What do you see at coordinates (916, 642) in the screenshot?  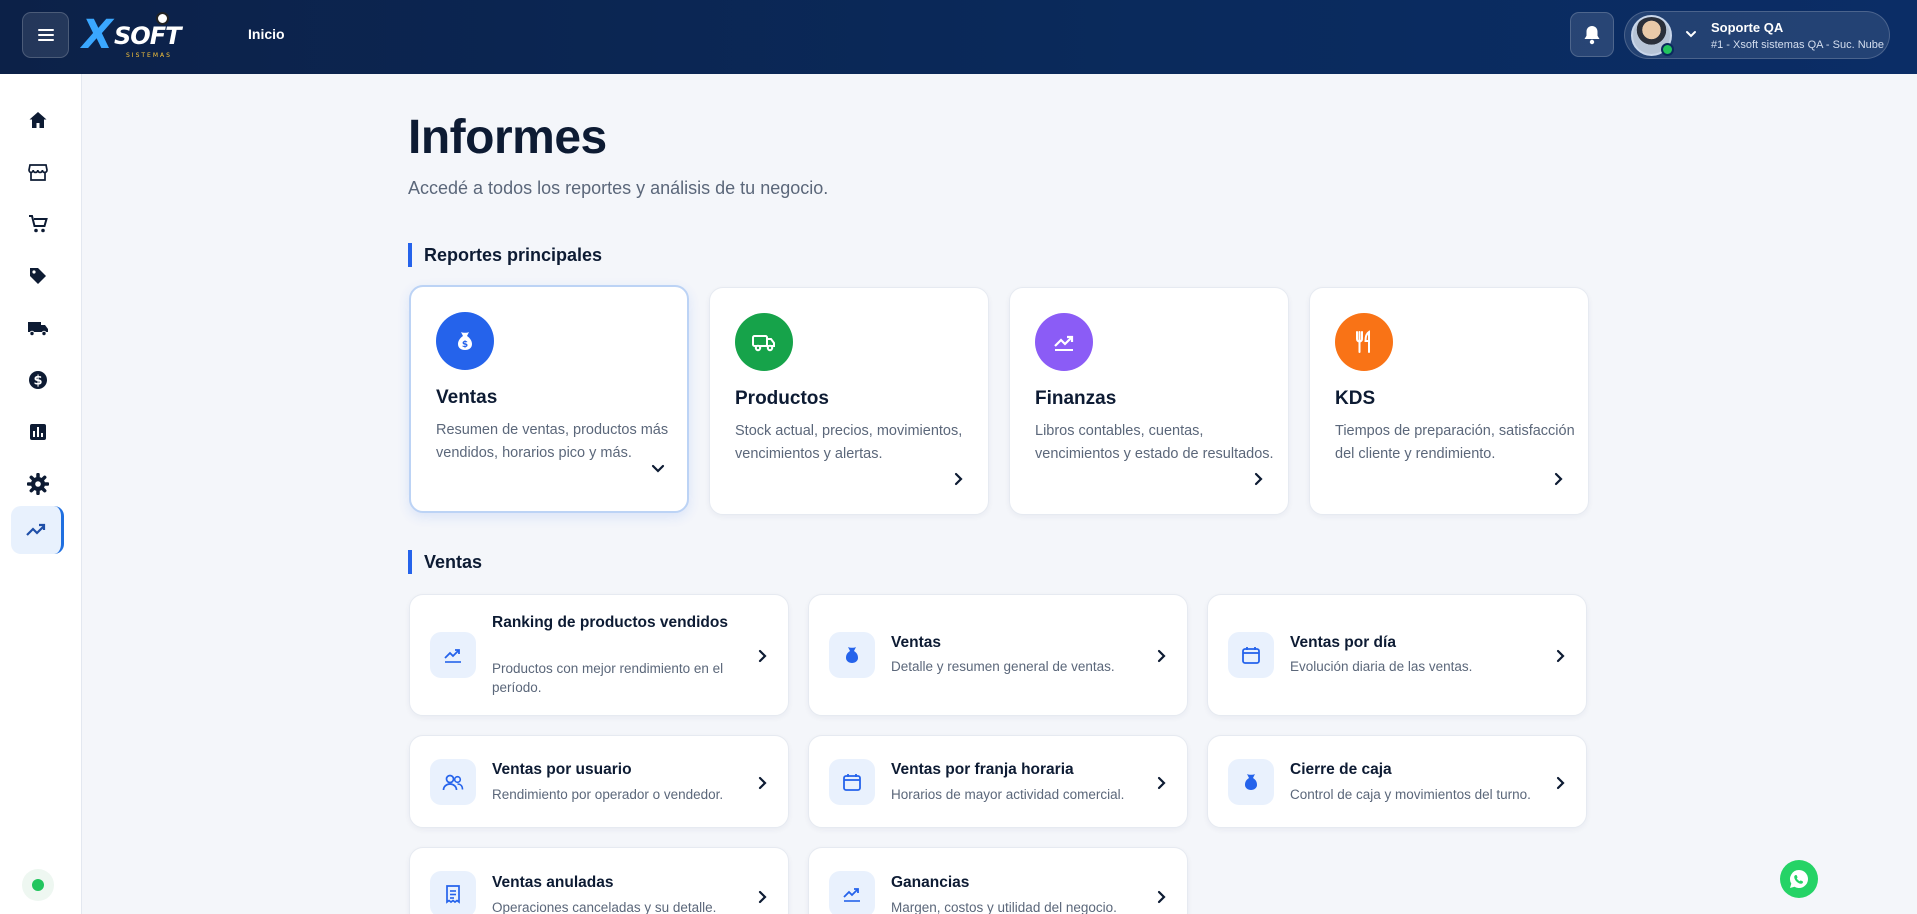 I see `report-title: Ventas` at bounding box center [916, 642].